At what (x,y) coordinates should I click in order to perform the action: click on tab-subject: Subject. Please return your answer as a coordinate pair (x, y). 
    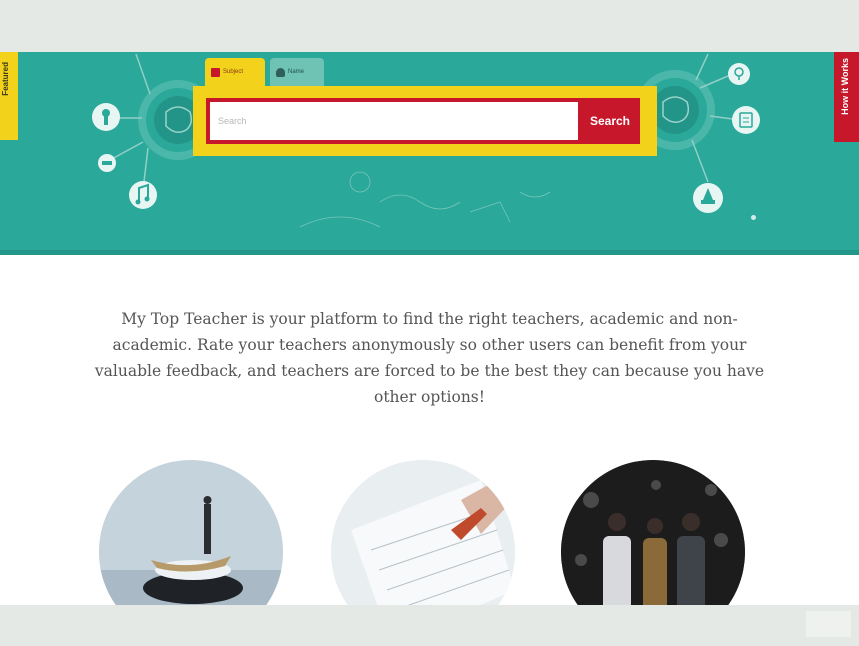
    Looking at the image, I should click on (235, 72).